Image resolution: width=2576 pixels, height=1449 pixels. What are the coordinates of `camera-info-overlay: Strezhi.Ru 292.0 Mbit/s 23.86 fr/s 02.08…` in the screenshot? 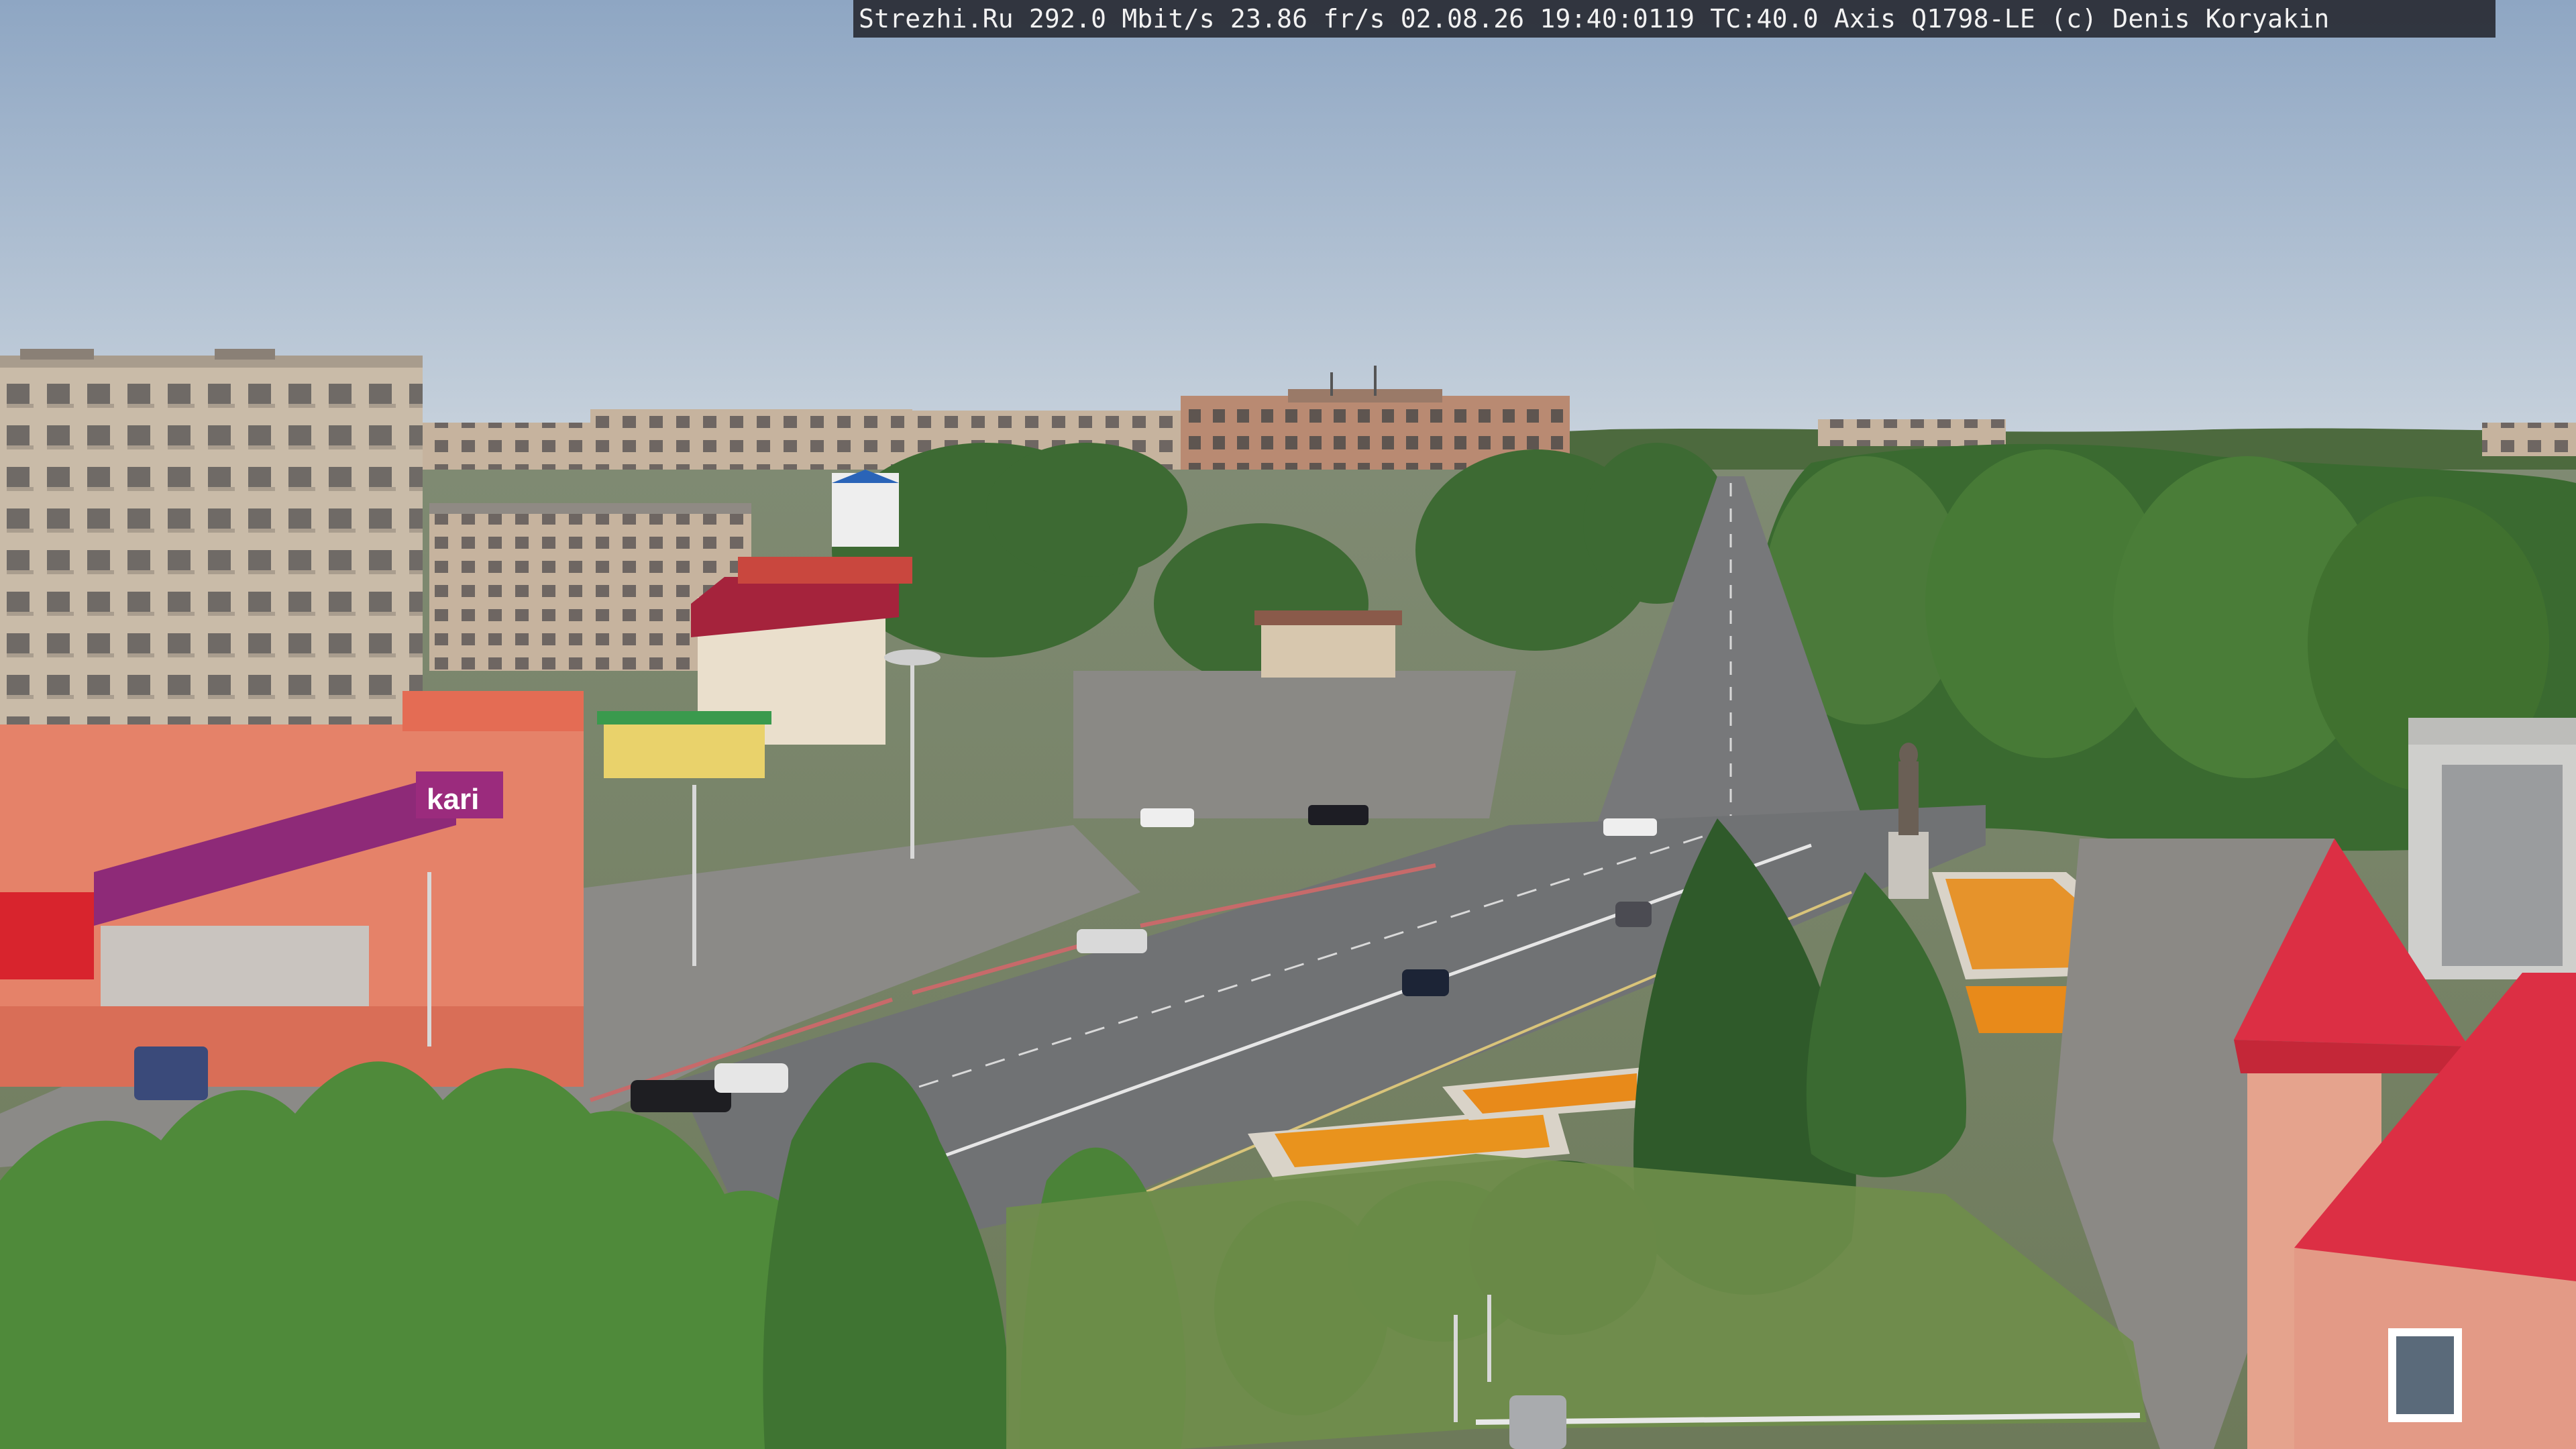 It's located at (1674, 19).